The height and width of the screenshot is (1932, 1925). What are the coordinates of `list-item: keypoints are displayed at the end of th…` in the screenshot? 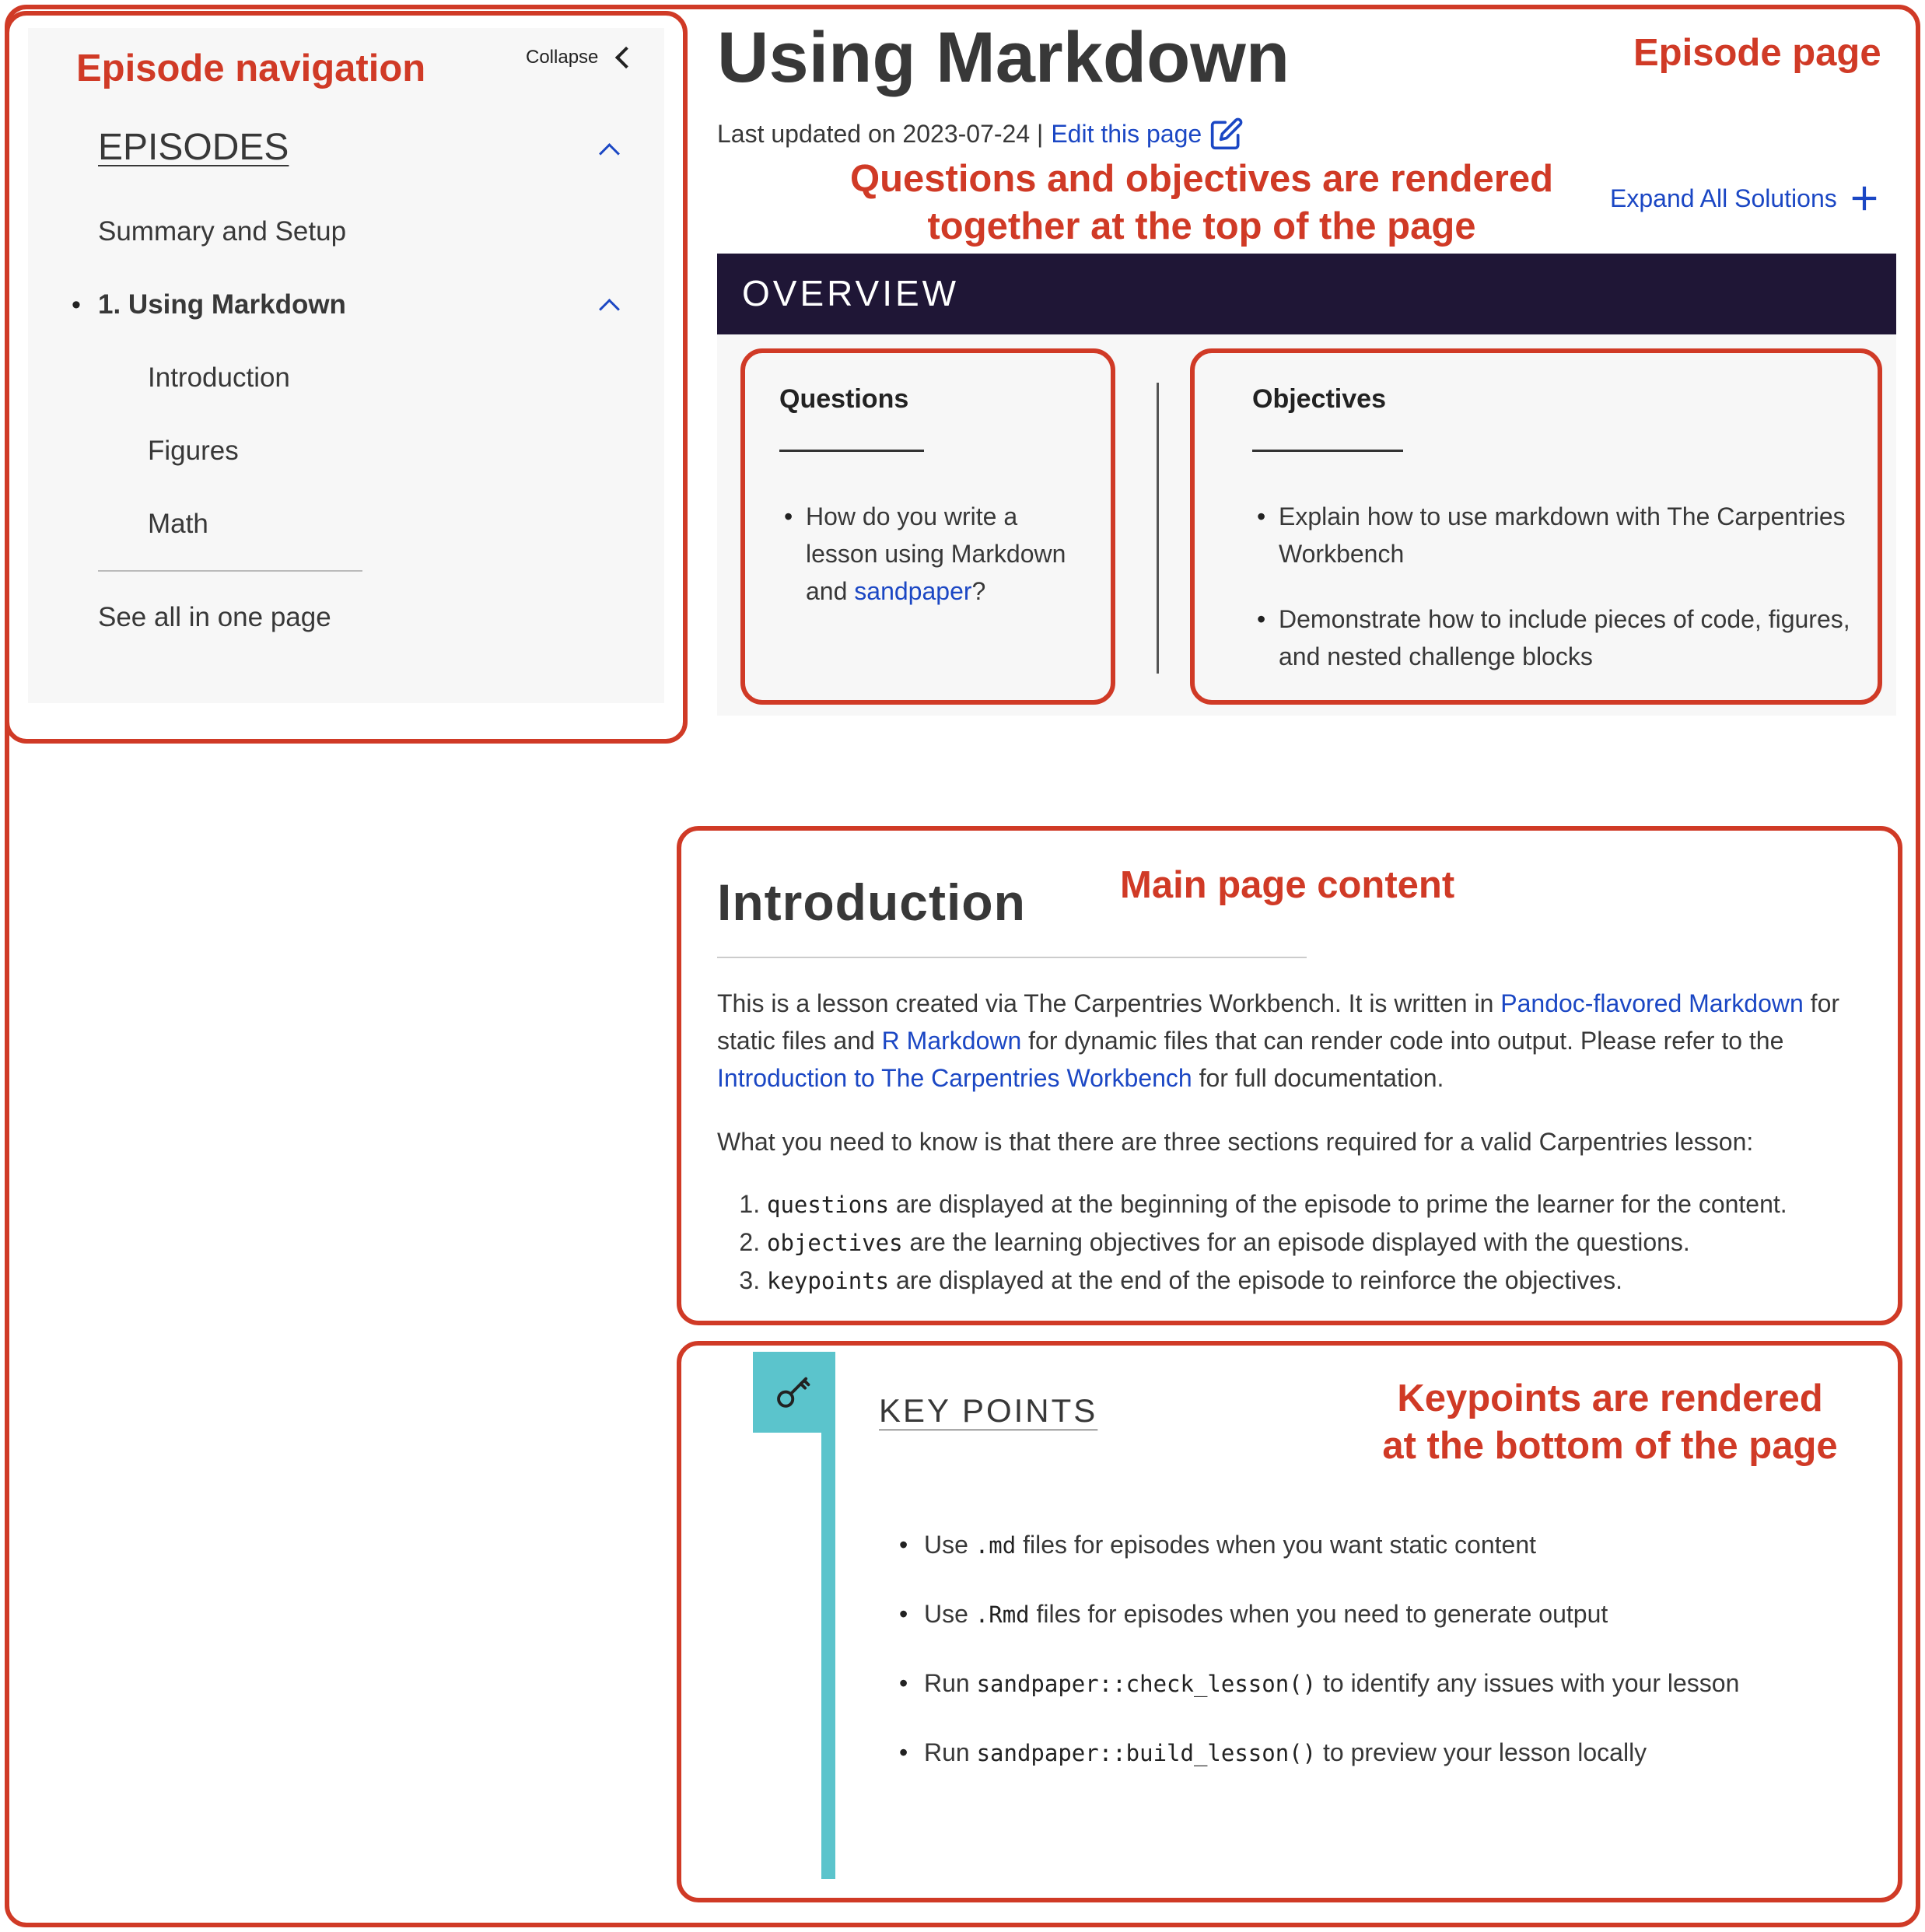 It's located at (1346, 1281).